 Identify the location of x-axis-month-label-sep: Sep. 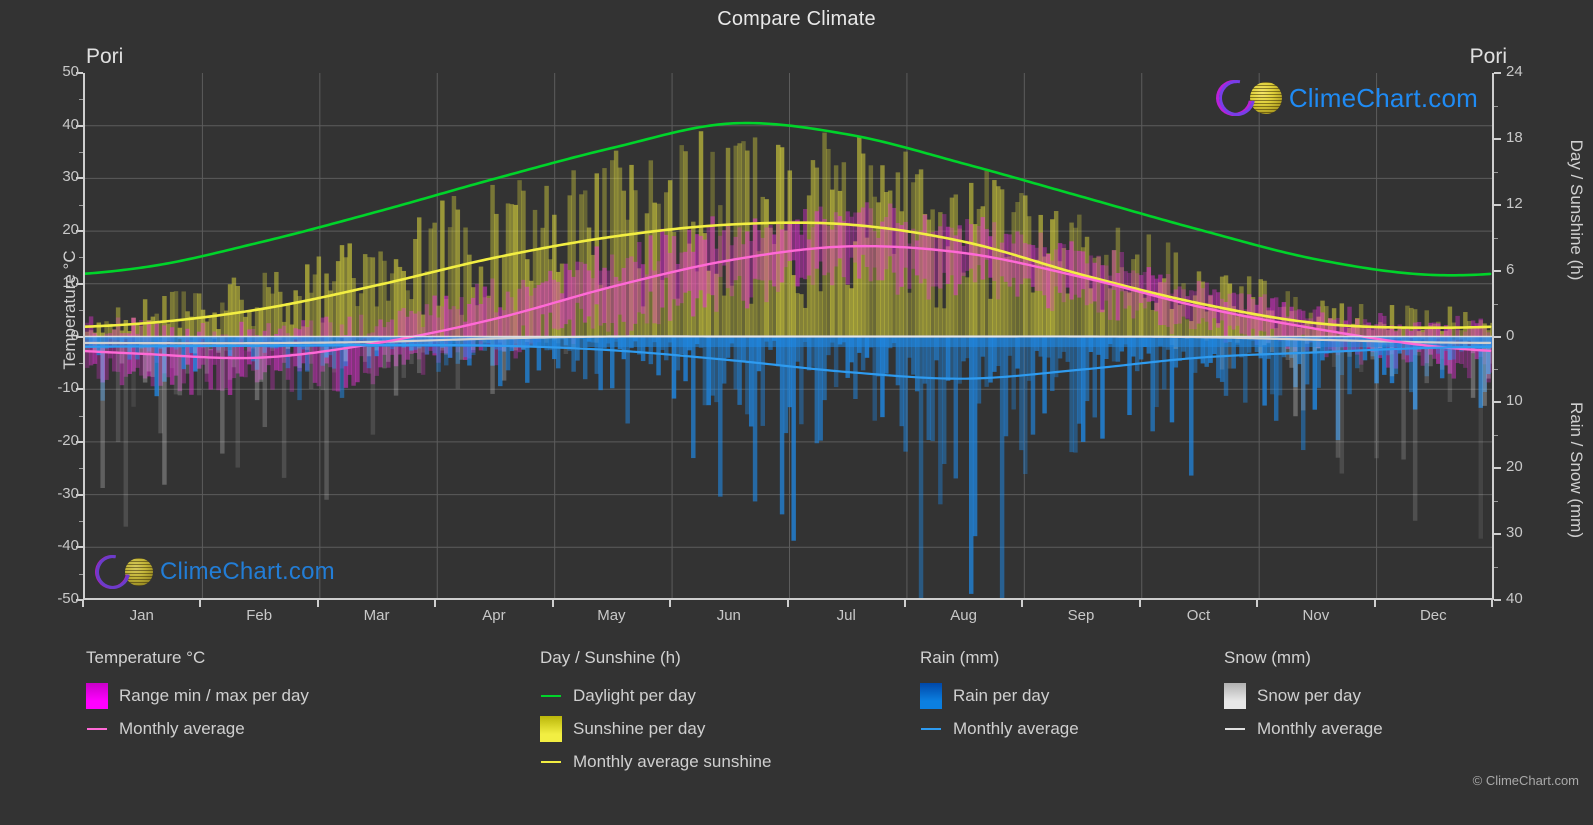
(1081, 615).